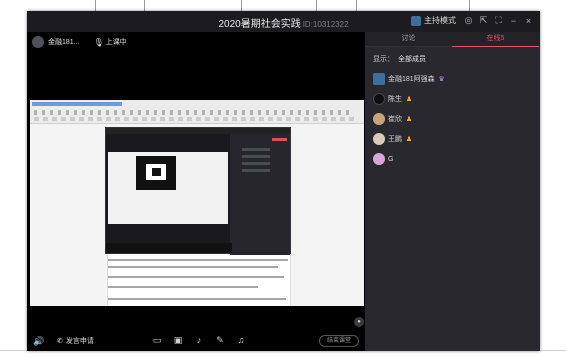 This screenshot has height=357, width=566. What do you see at coordinates (468, 20) in the screenshot?
I see `settings-icon: ◎` at bounding box center [468, 20].